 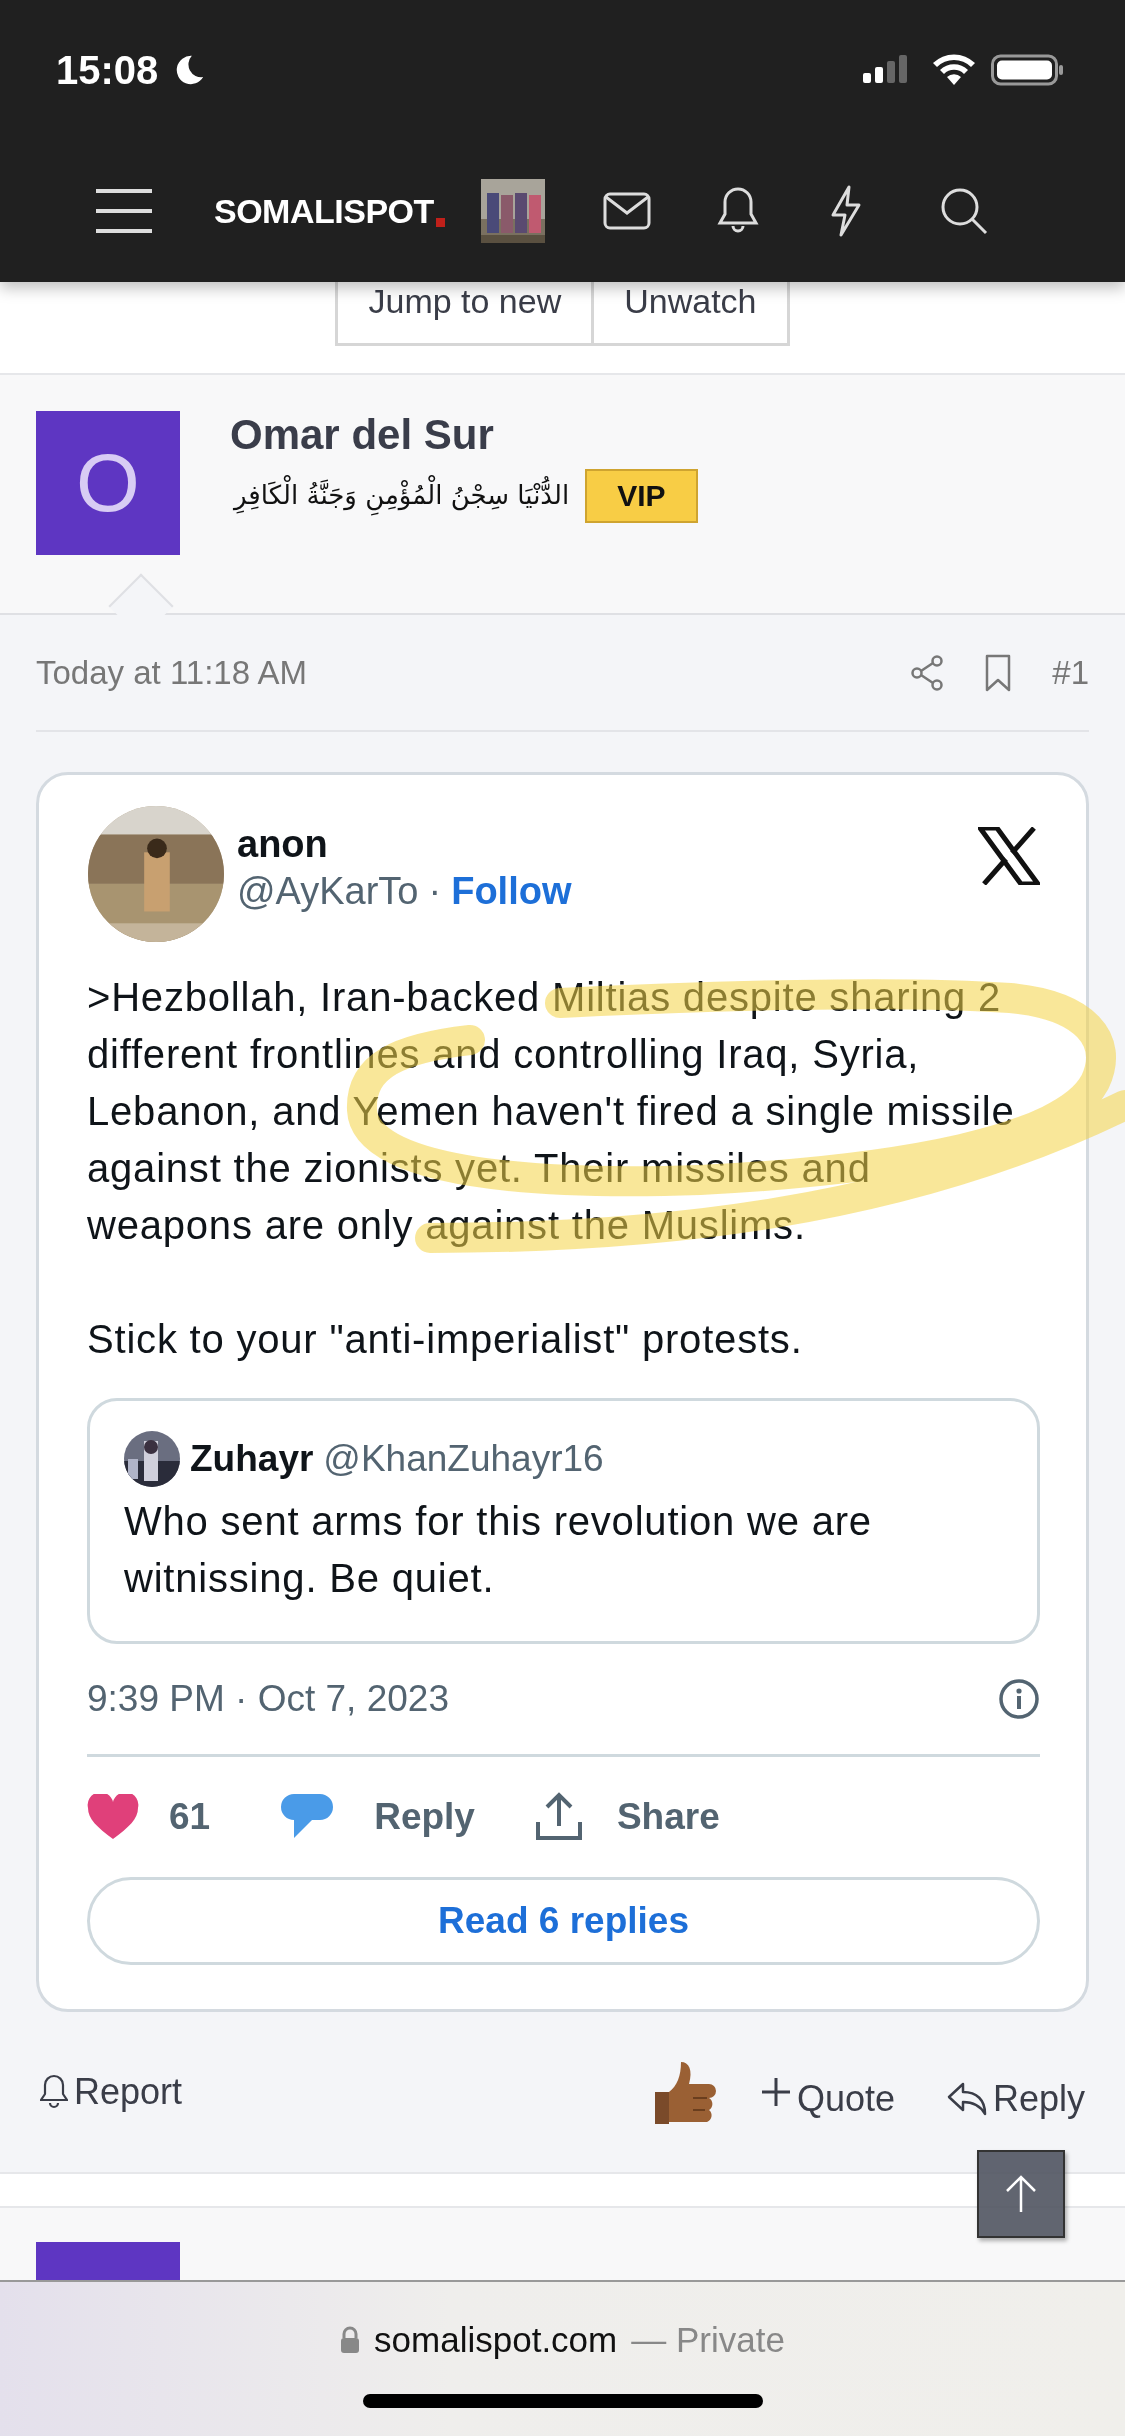 I want to click on mail-icon, so click(x=626, y=211).